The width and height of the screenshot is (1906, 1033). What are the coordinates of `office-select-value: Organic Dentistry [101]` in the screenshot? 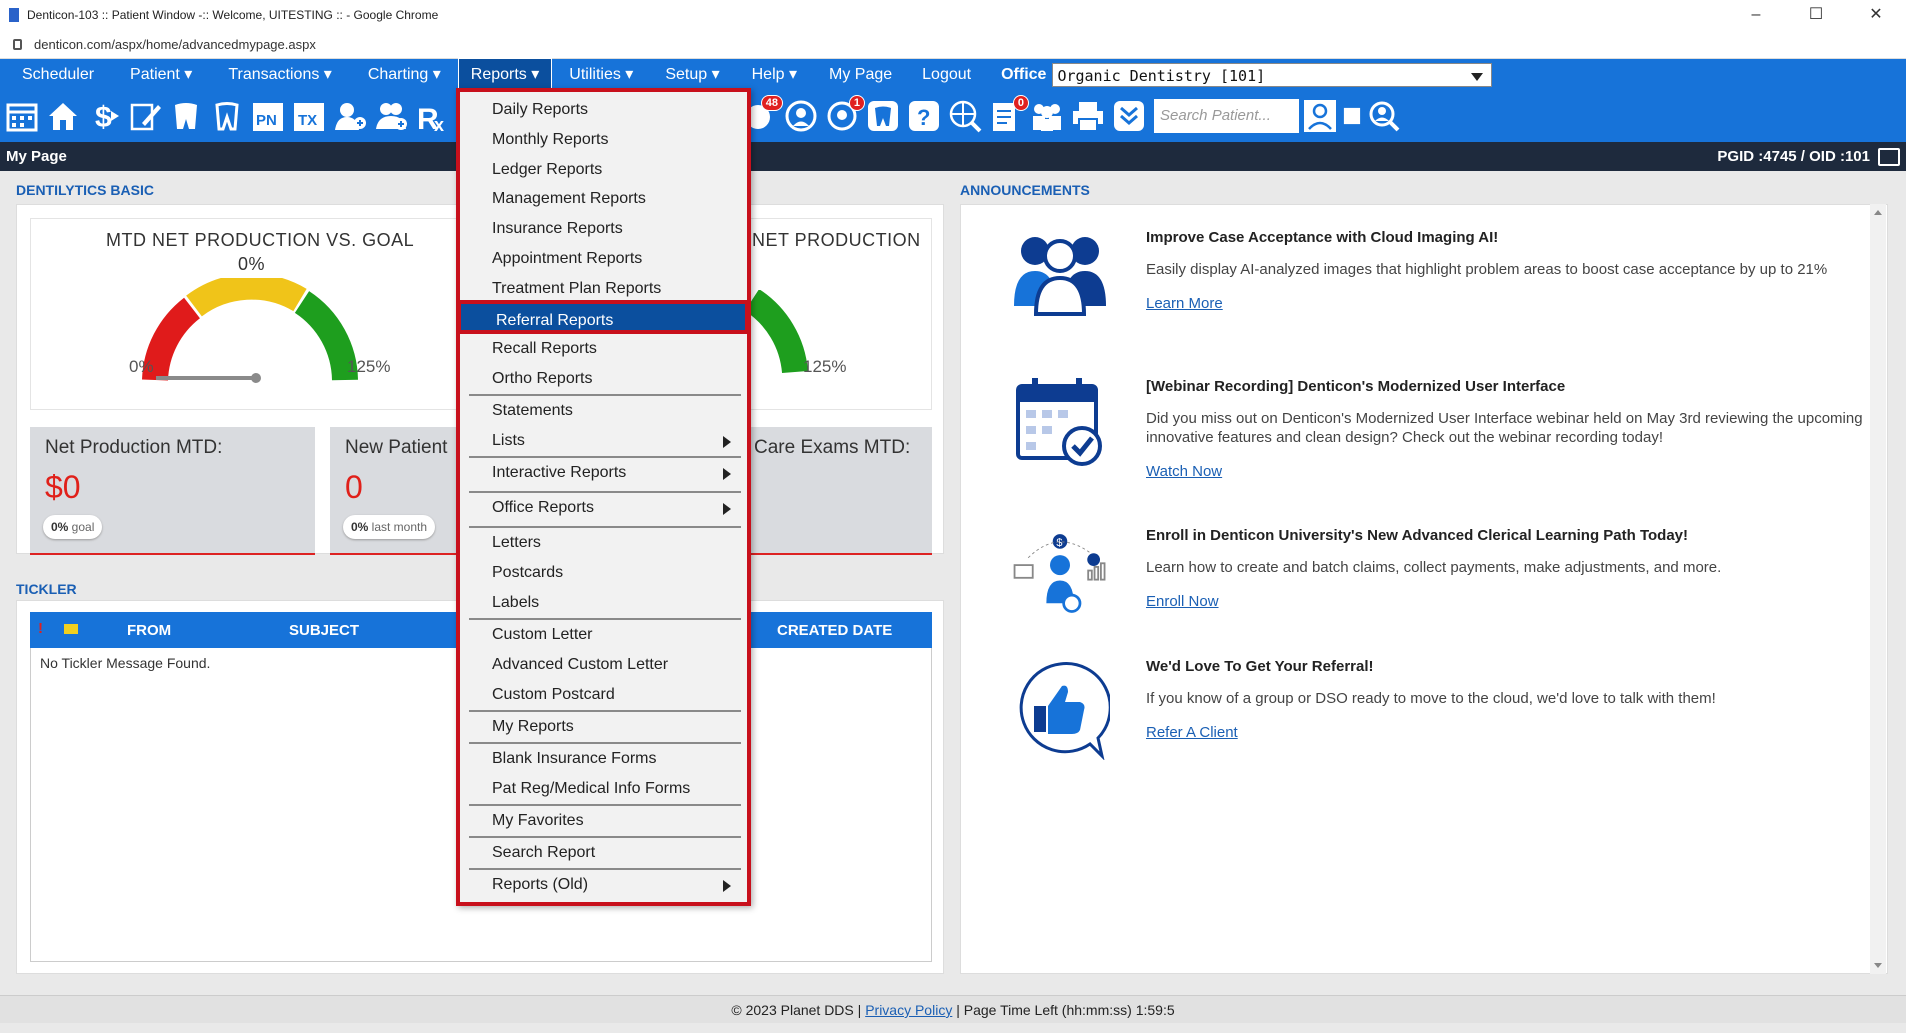 It's located at (1161, 75).